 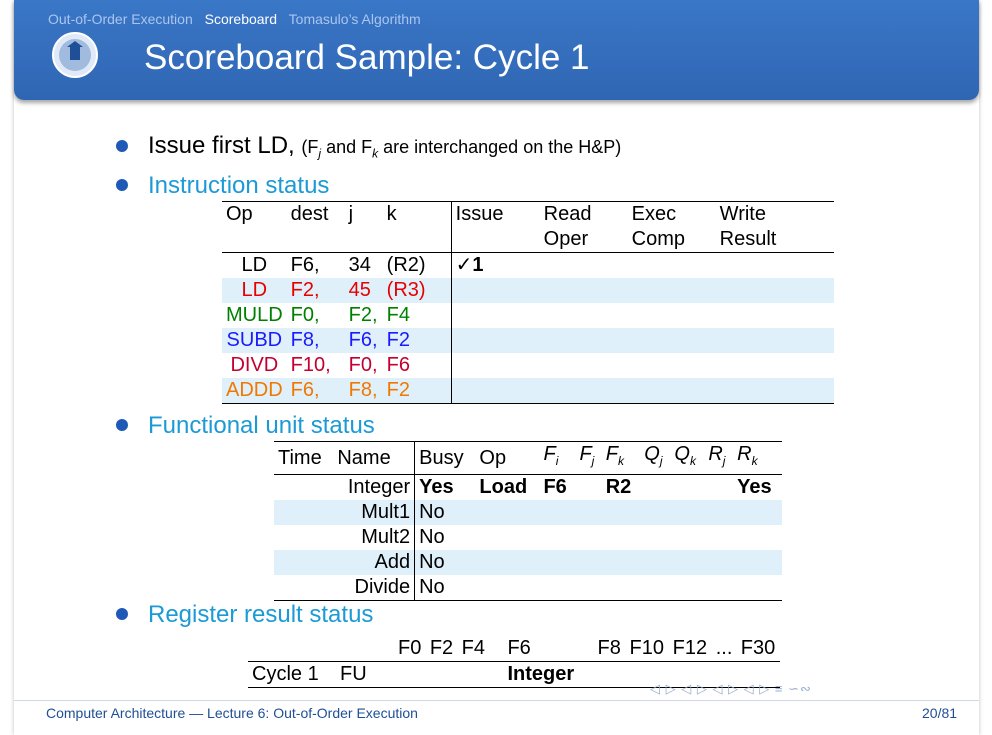 What do you see at coordinates (479, 214) in the screenshot?
I see `col-issue: Issue` at bounding box center [479, 214].